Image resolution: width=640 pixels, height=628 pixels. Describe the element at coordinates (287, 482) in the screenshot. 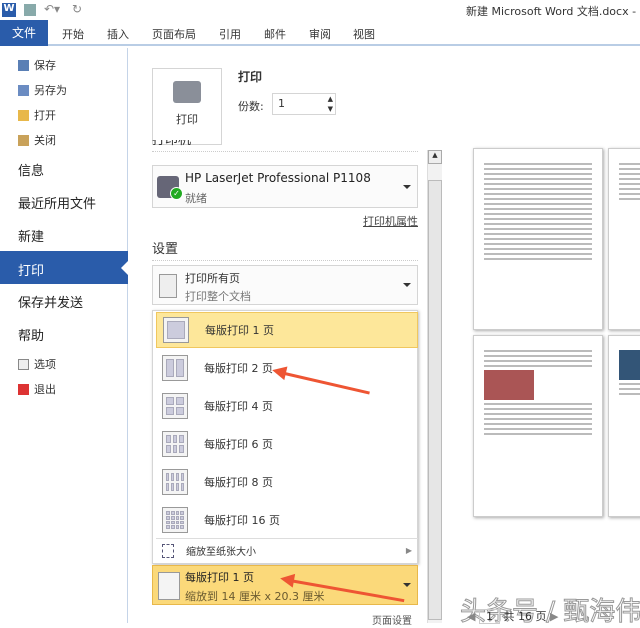

I see `menu-item-8-pages: 每版打印 8 页` at that location.